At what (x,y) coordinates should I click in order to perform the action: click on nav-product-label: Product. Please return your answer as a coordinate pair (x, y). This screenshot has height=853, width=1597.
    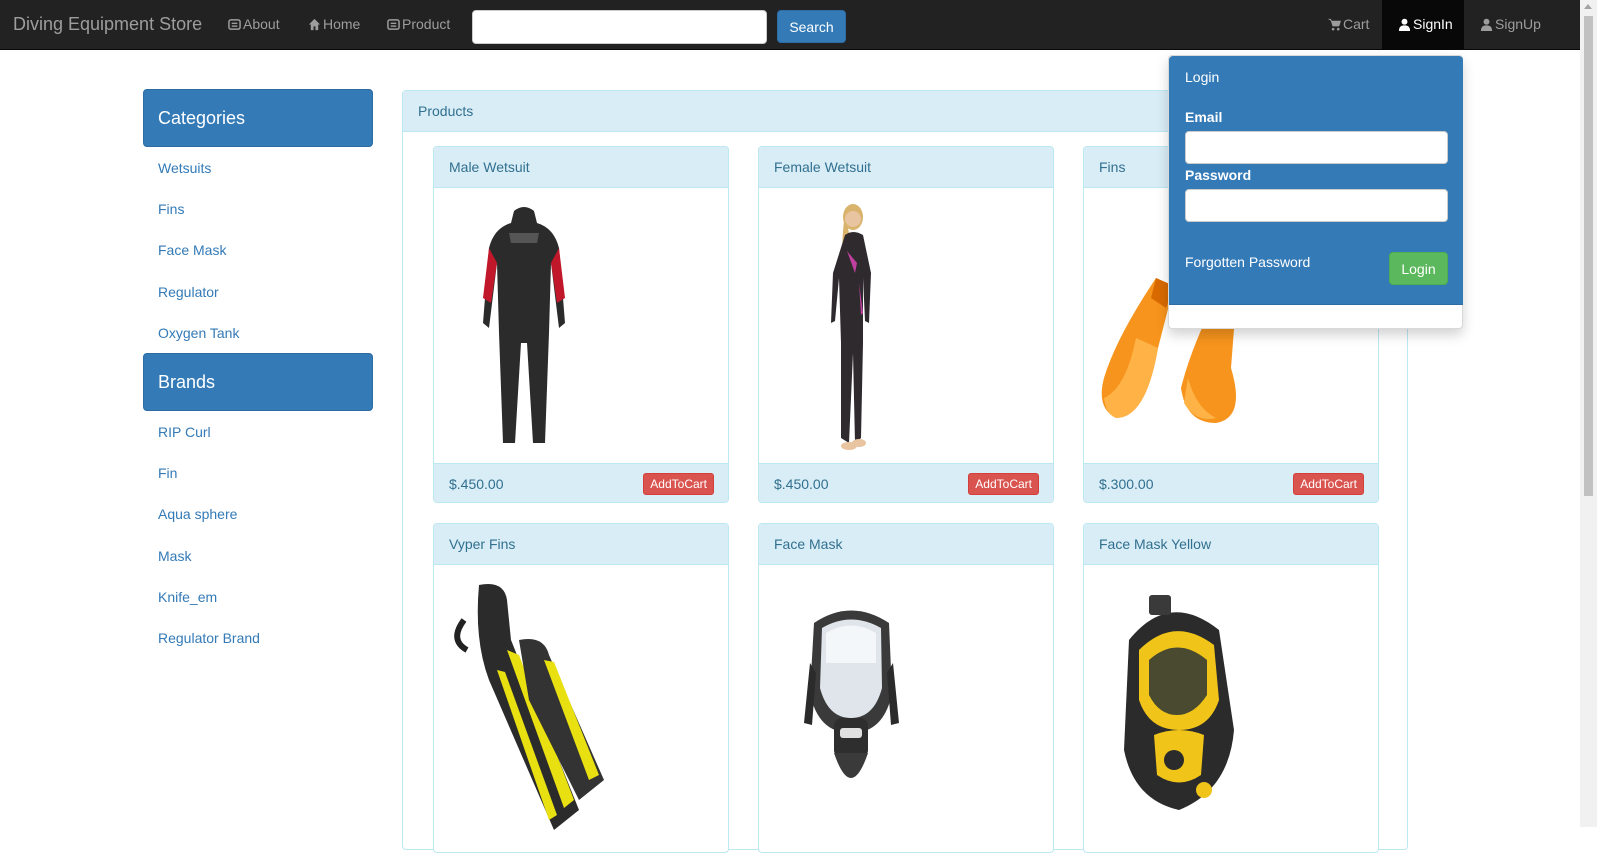
    Looking at the image, I should click on (426, 24).